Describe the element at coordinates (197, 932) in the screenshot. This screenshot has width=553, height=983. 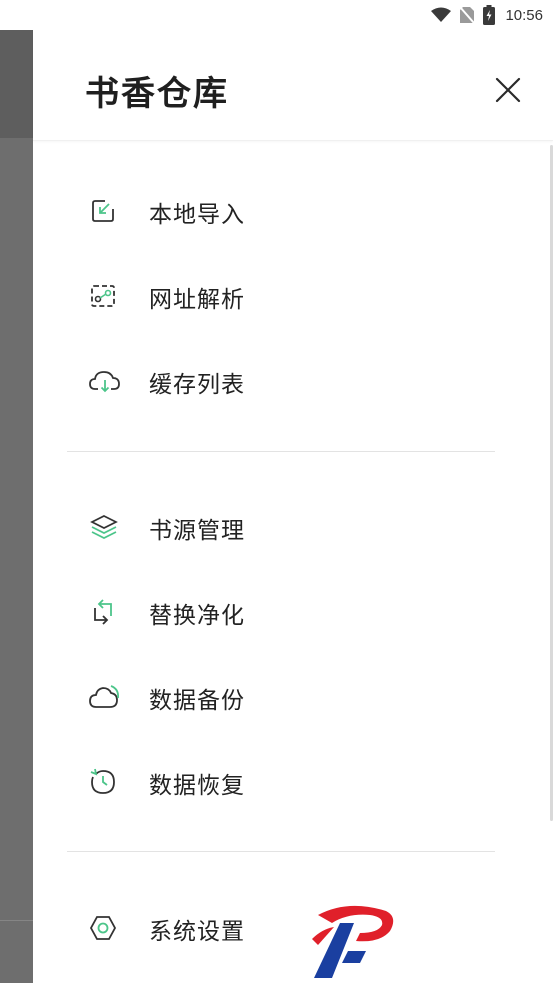
I see `menu-item-label: 系统设置` at that location.